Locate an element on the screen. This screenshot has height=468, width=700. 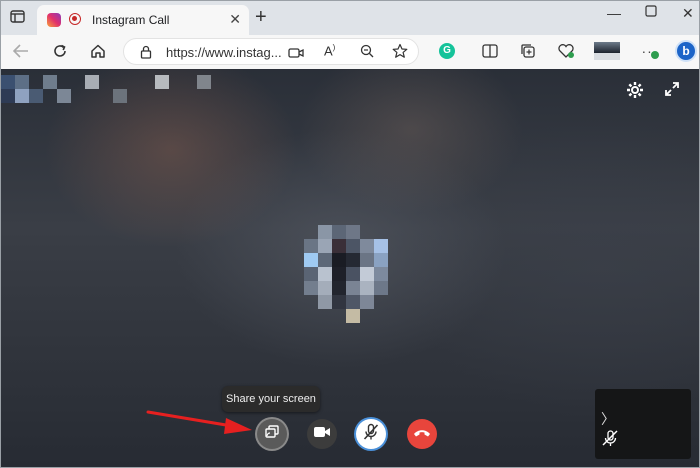
share-screen-button is located at coordinates (272, 434).